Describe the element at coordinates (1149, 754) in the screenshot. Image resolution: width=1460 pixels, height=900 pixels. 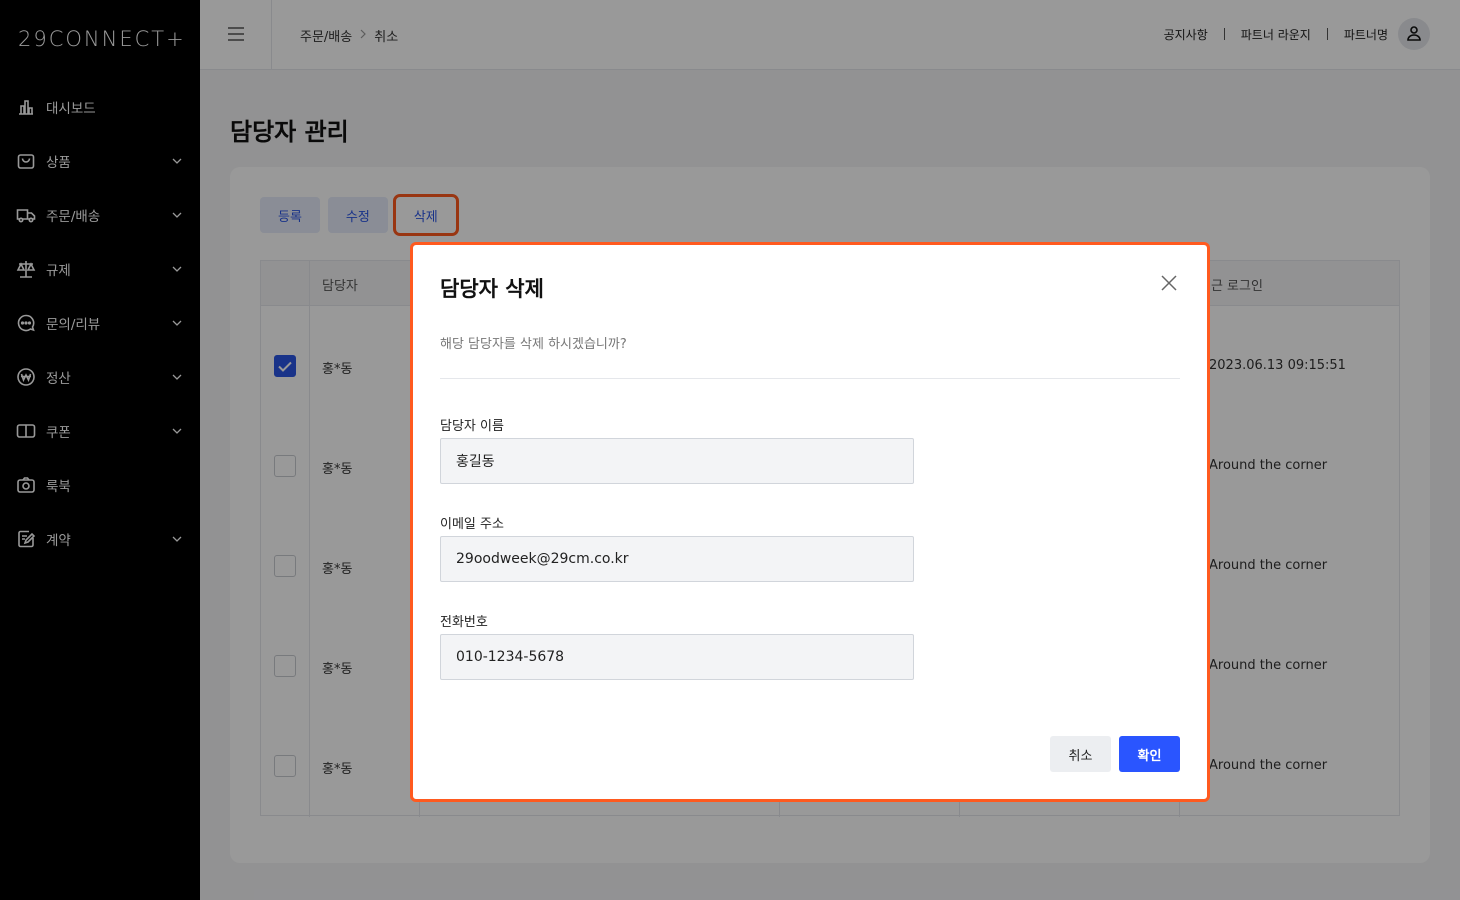
I see `confirm-button: 확인` at that location.